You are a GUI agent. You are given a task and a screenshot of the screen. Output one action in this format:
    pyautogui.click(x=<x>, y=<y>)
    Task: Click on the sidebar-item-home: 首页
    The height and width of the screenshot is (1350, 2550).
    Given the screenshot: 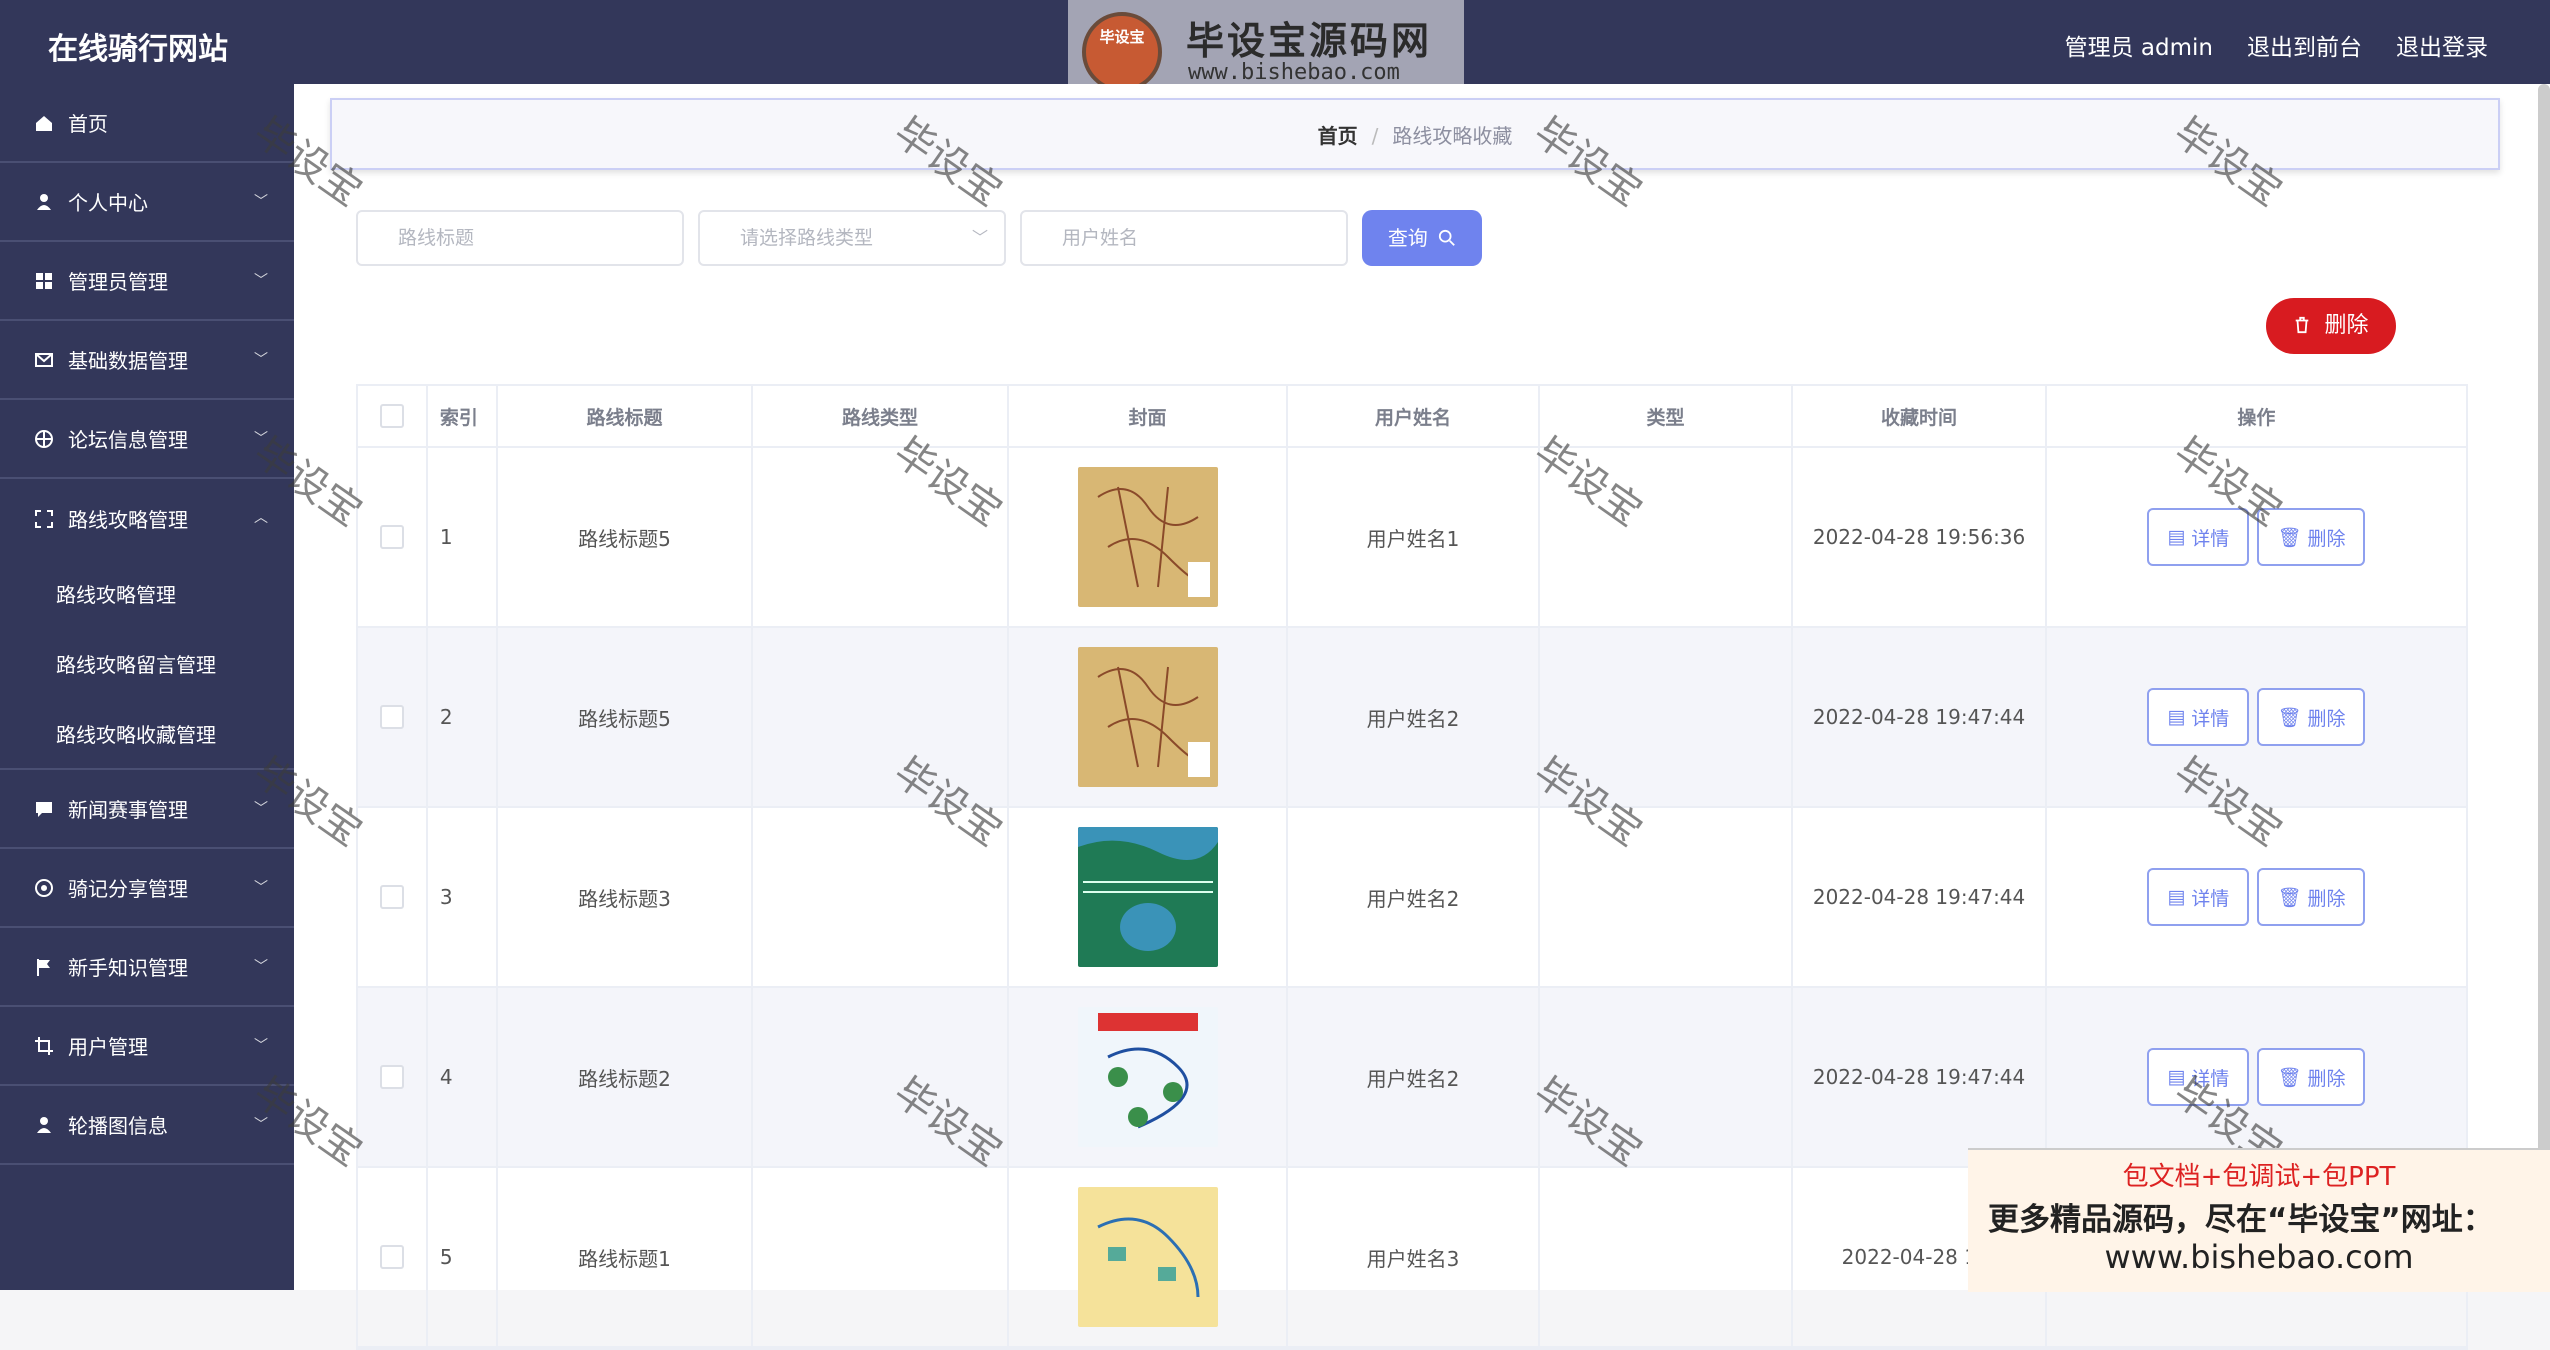 What is the action you would take?
    pyautogui.click(x=147, y=123)
    